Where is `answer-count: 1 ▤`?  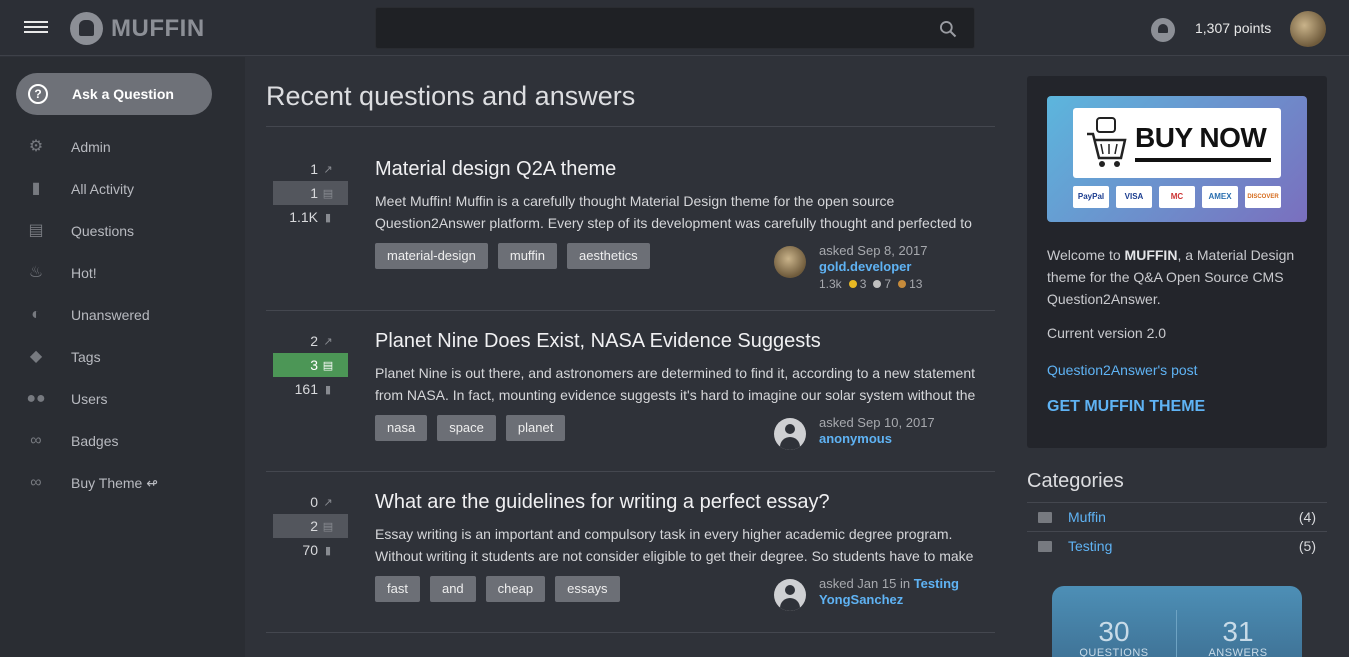
answer-count: 1 ▤ is located at coordinates (310, 193).